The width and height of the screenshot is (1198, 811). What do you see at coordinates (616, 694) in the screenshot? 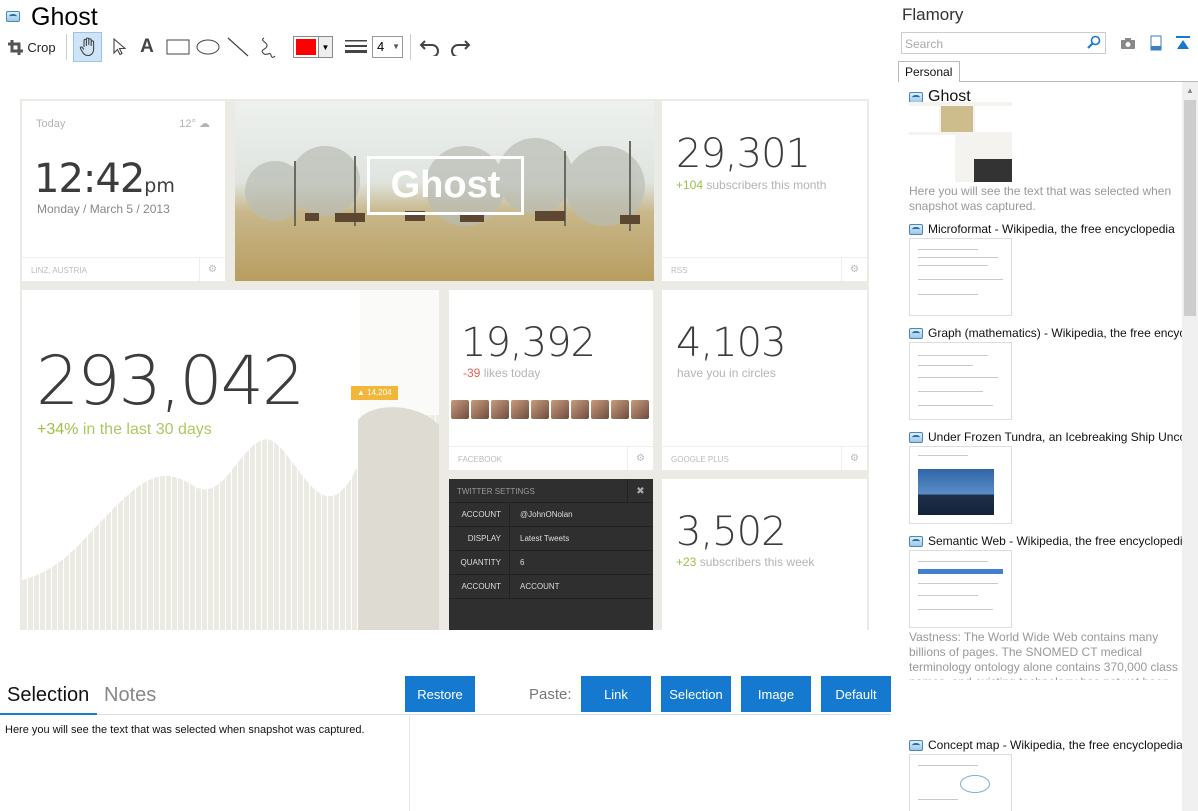
I see `paste-link-button: Link` at bounding box center [616, 694].